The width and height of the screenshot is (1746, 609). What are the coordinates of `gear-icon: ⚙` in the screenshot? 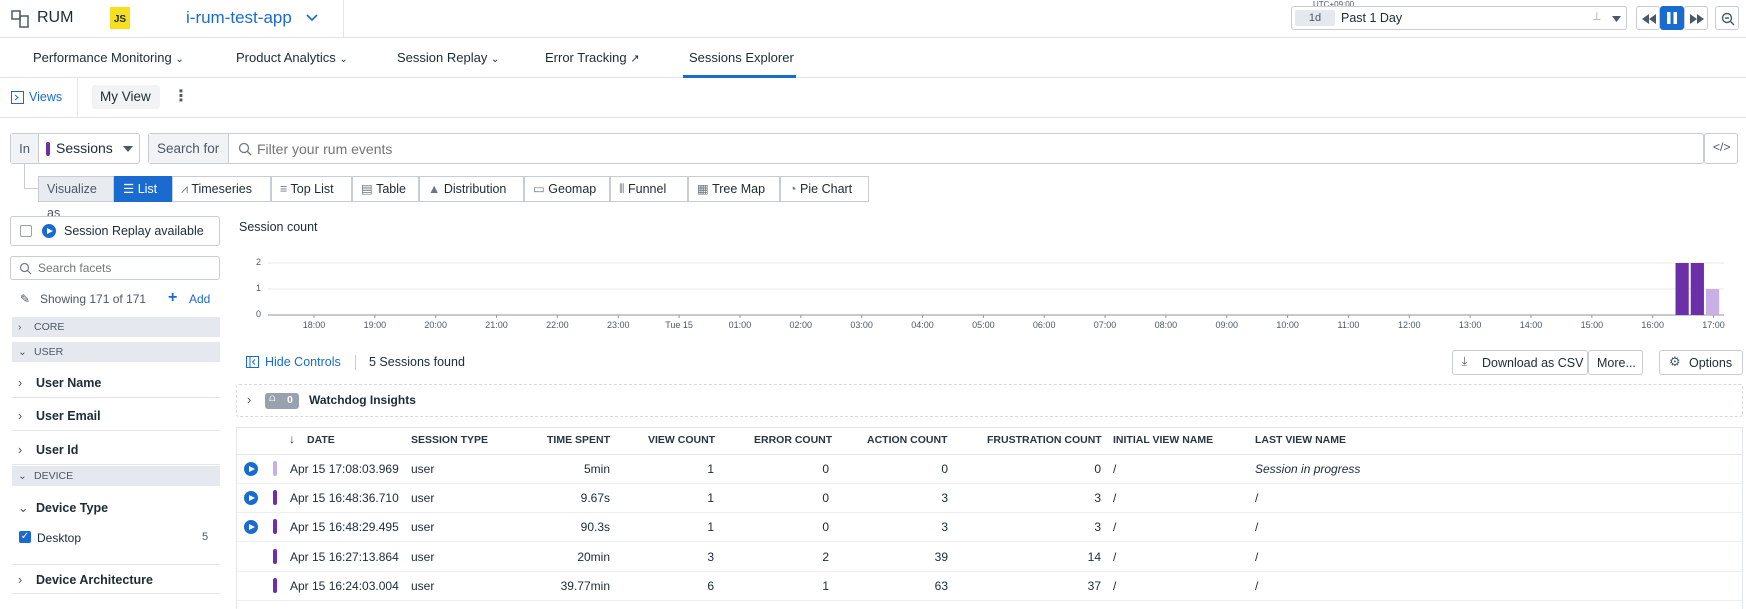 It's located at (1675, 361).